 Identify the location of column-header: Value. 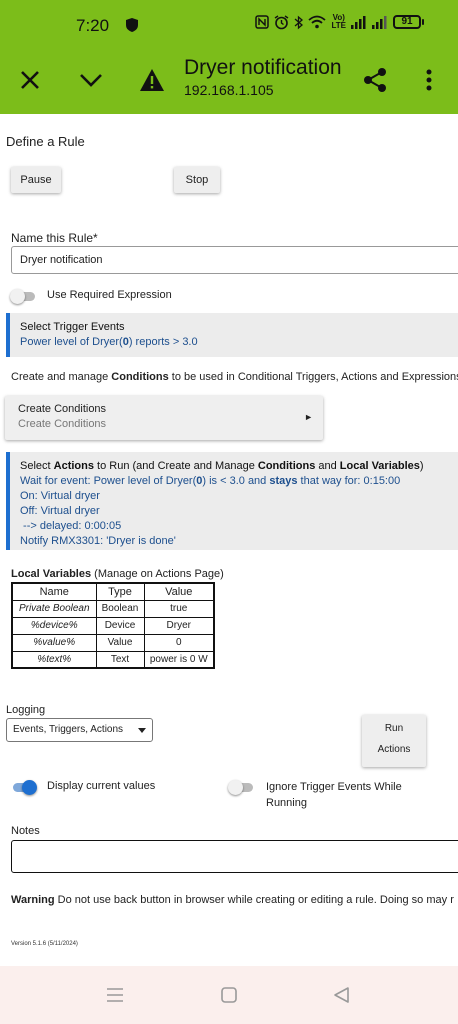
(179, 591).